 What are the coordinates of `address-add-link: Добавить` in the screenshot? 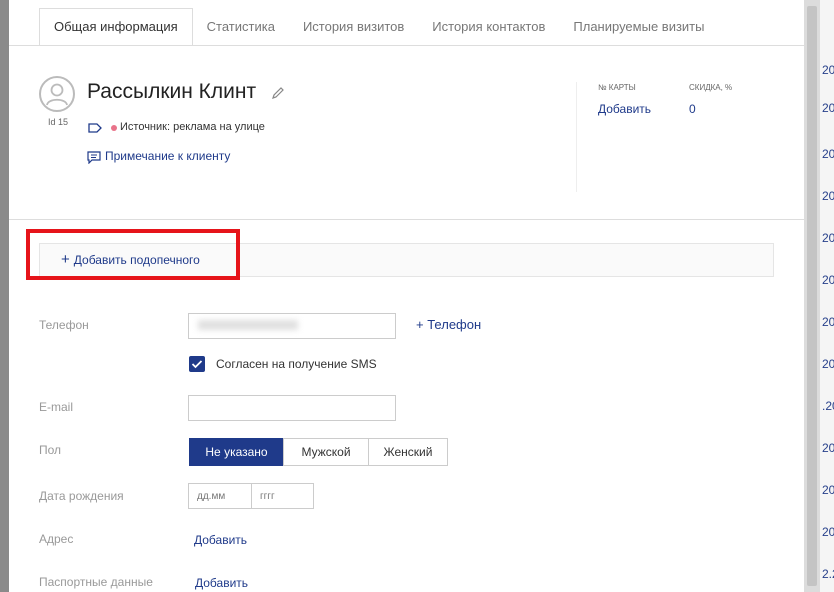 It's located at (220, 540).